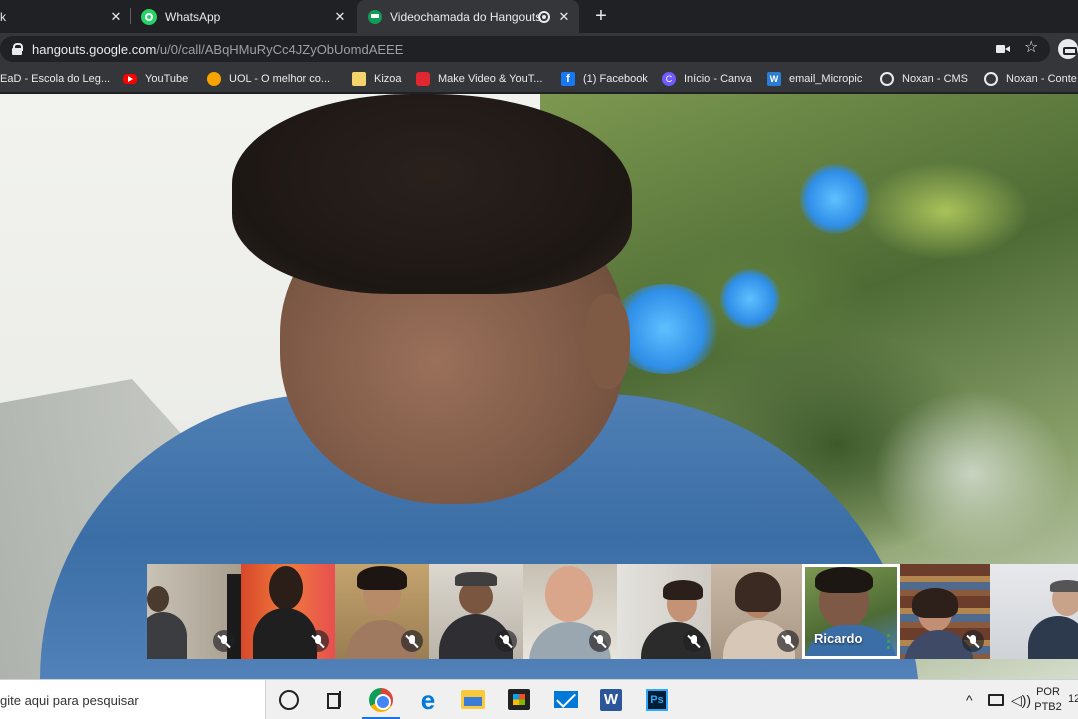 The height and width of the screenshot is (719, 1078). What do you see at coordinates (359, 79) in the screenshot?
I see `kizoa-icon` at bounding box center [359, 79].